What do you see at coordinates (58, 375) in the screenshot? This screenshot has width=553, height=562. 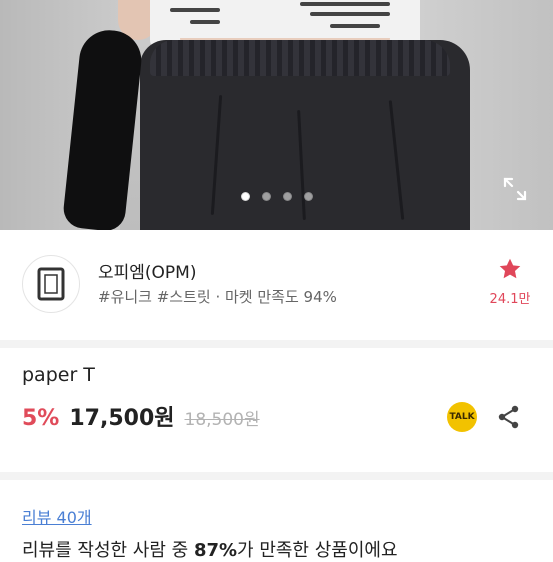 I see `product-title: paper T` at bounding box center [58, 375].